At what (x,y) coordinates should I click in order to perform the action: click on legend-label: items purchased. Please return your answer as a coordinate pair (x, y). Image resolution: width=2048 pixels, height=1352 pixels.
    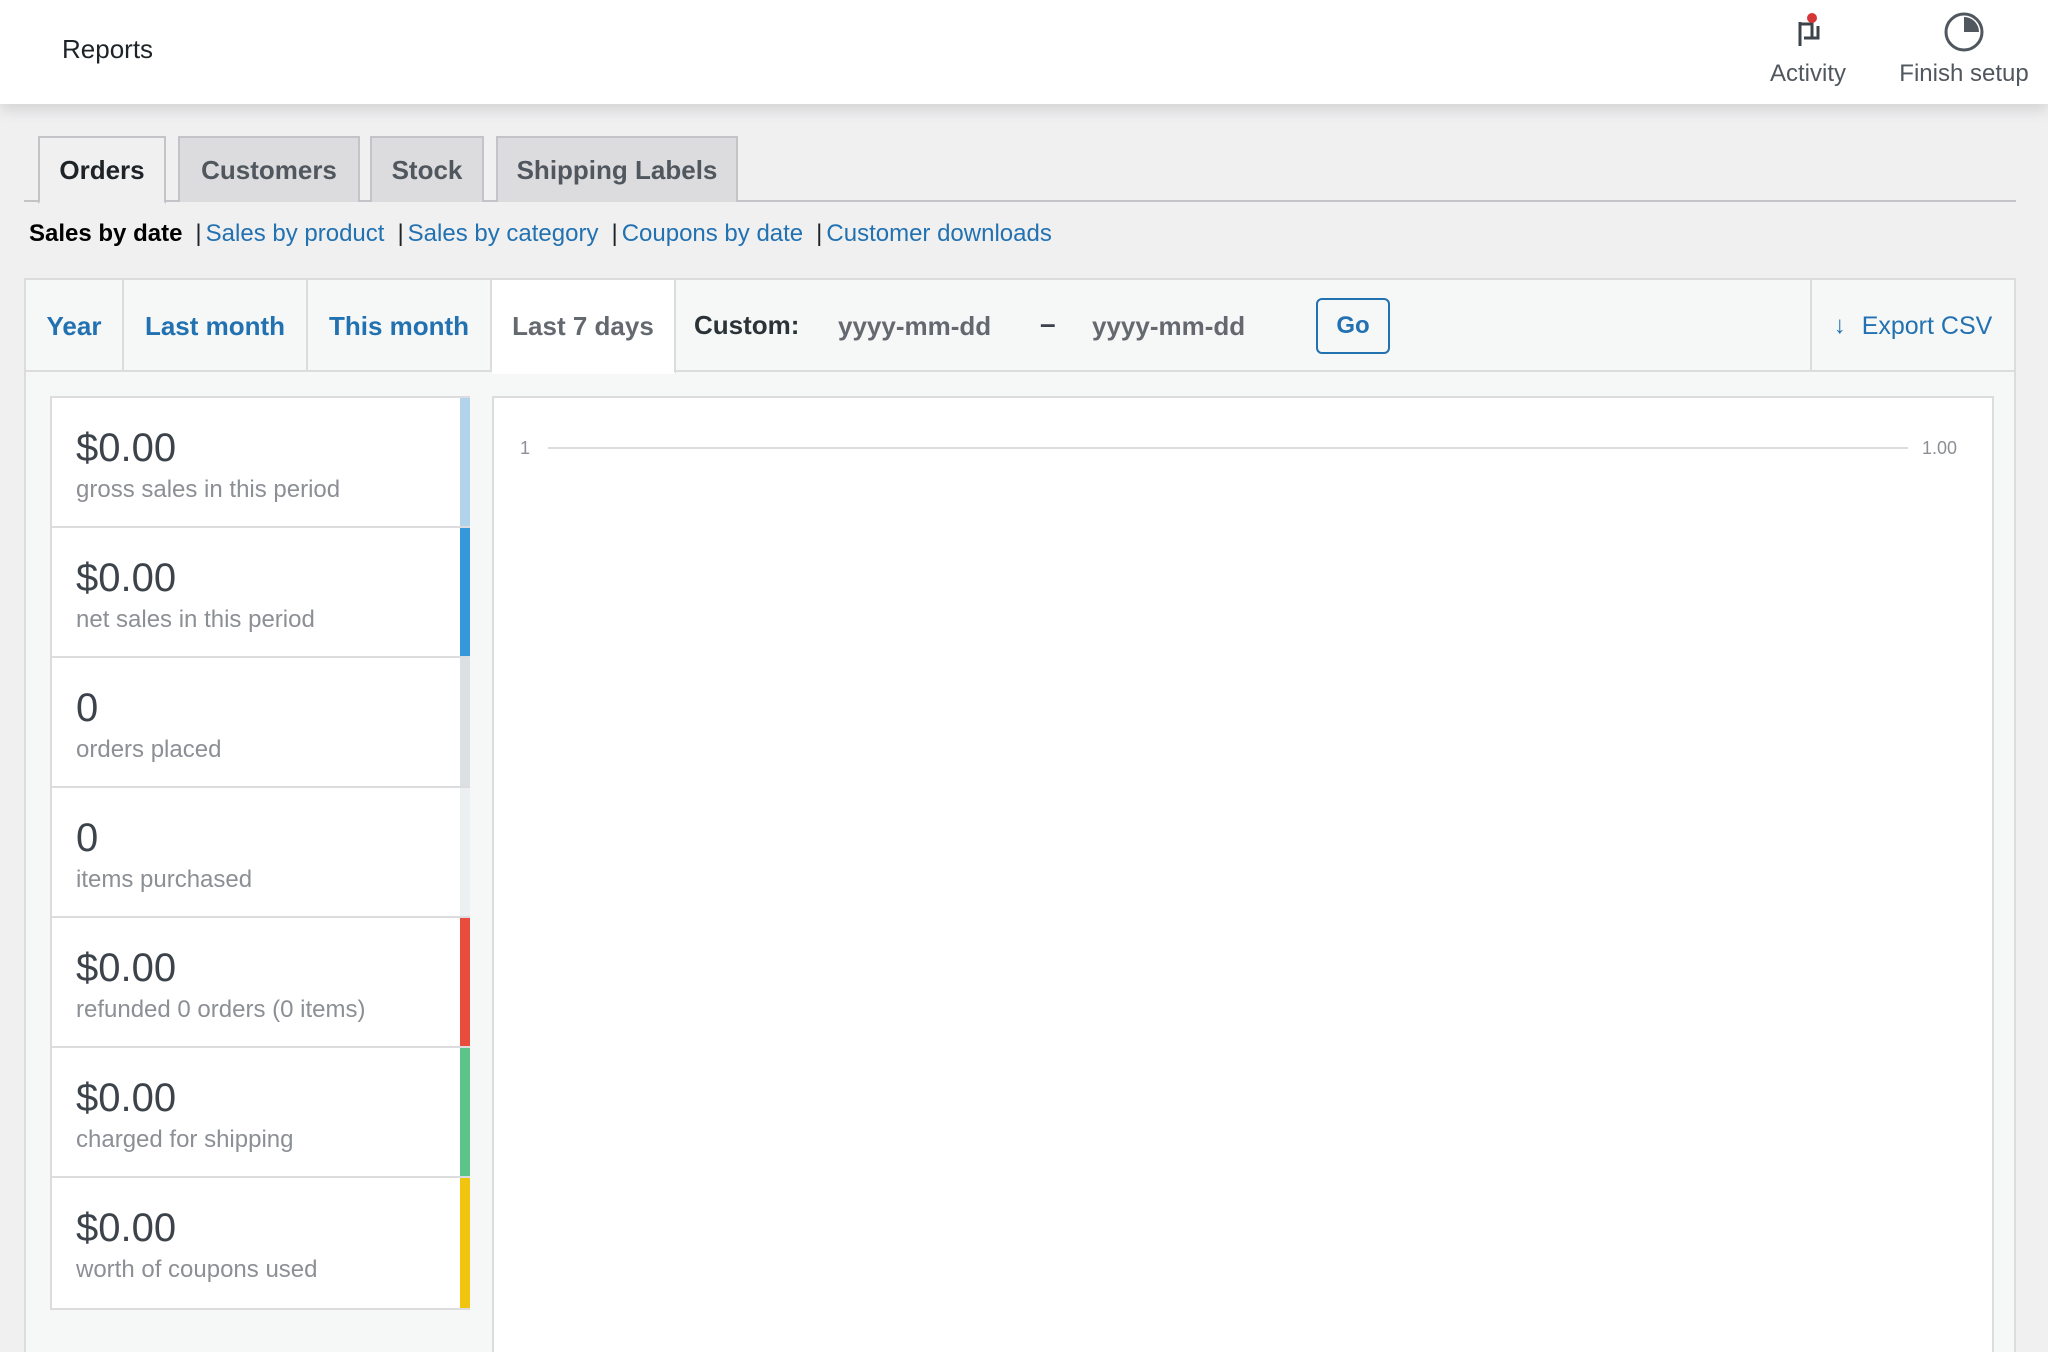
    Looking at the image, I should click on (164, 880).